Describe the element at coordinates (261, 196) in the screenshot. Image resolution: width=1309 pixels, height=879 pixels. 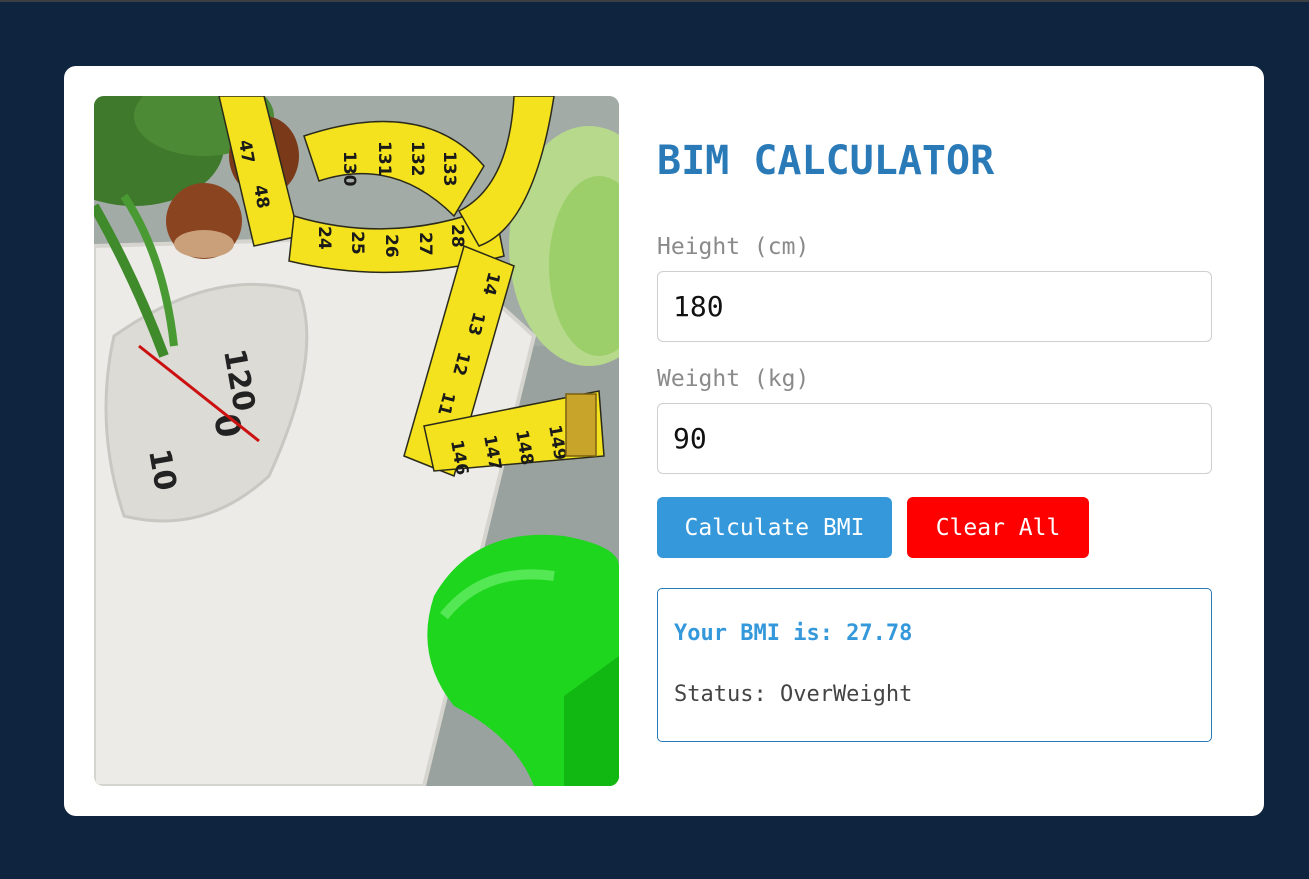
I see `tape-number-48: 48` at that location.